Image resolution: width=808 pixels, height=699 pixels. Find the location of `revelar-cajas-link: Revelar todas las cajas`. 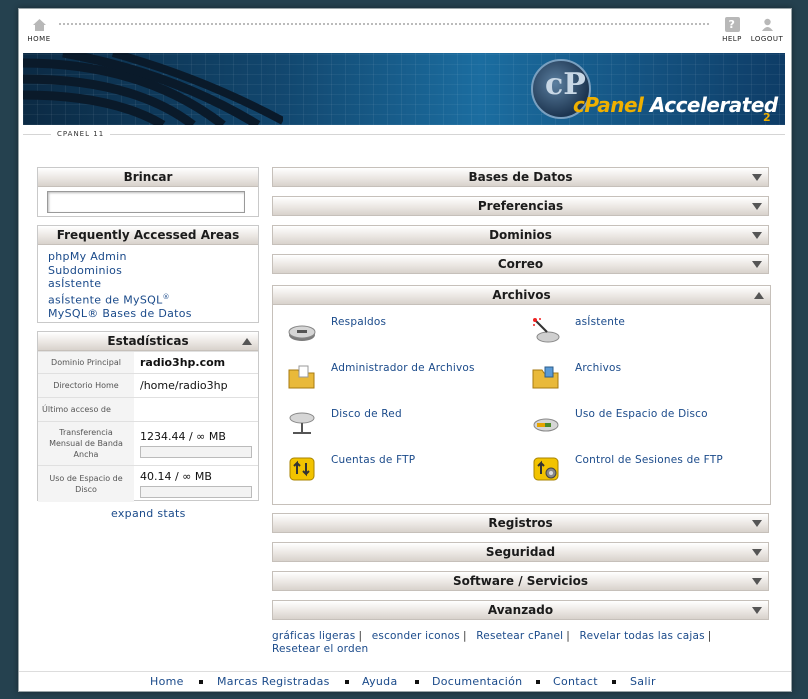

revelar-cajas-link: Revelar todas las cajas is located at coordinates (642, 636).